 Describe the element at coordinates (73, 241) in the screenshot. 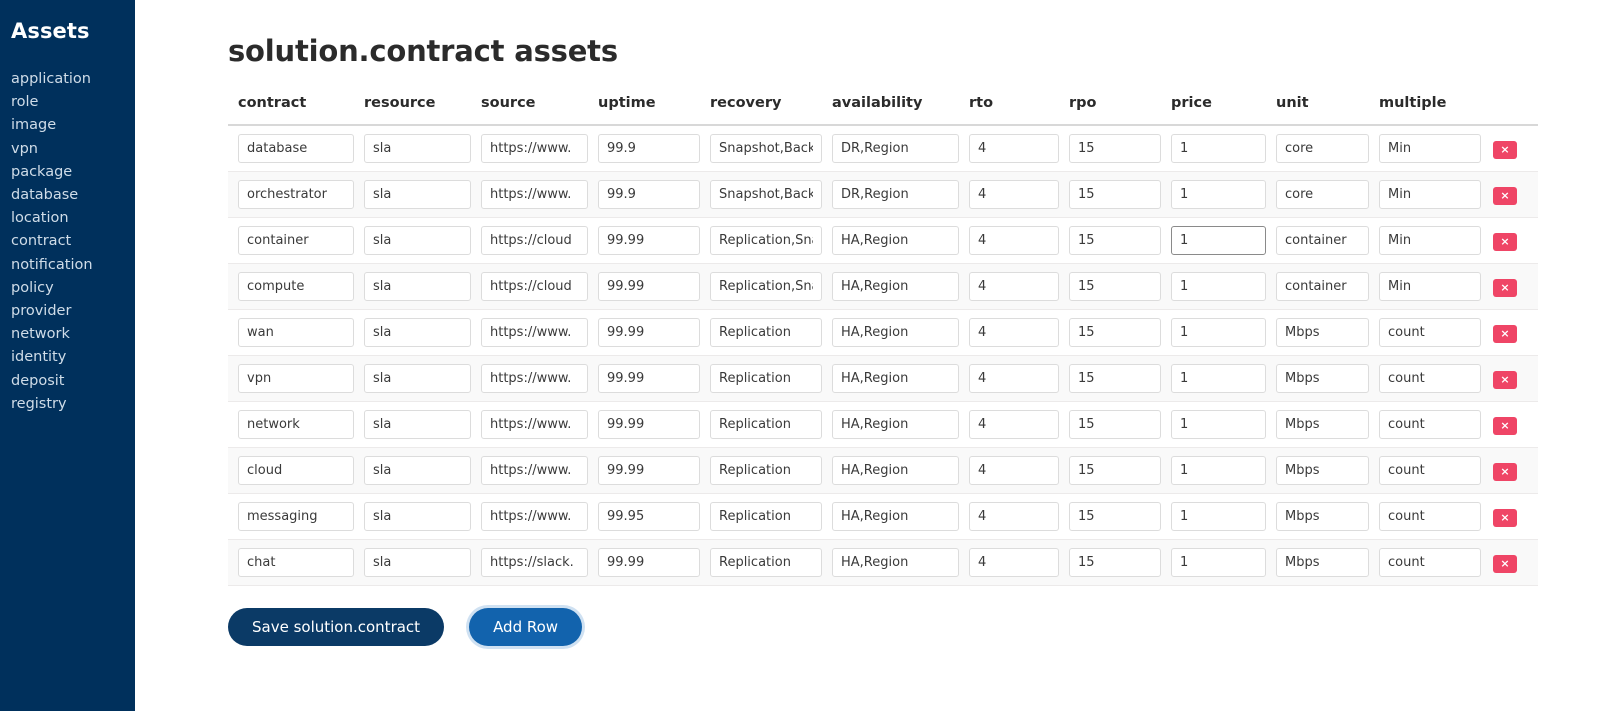

I see `sidebar-item-contract: contract` at that location.